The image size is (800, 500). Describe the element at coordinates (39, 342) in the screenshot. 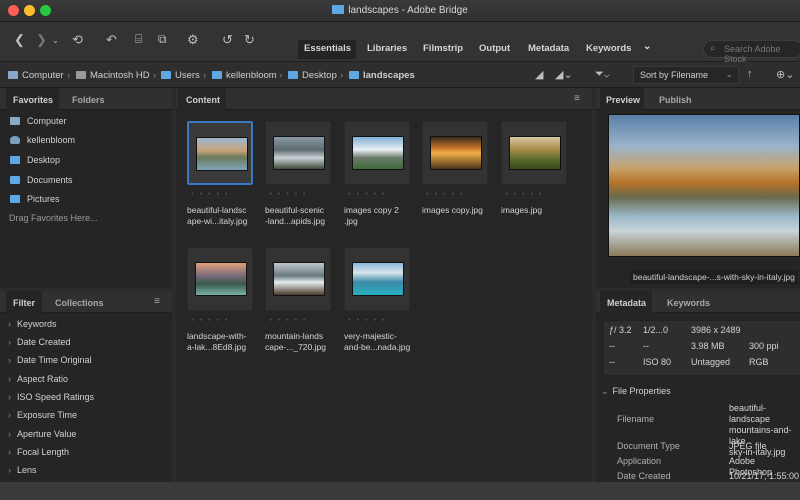

I see `filter-date-created: Date Created` at that location.